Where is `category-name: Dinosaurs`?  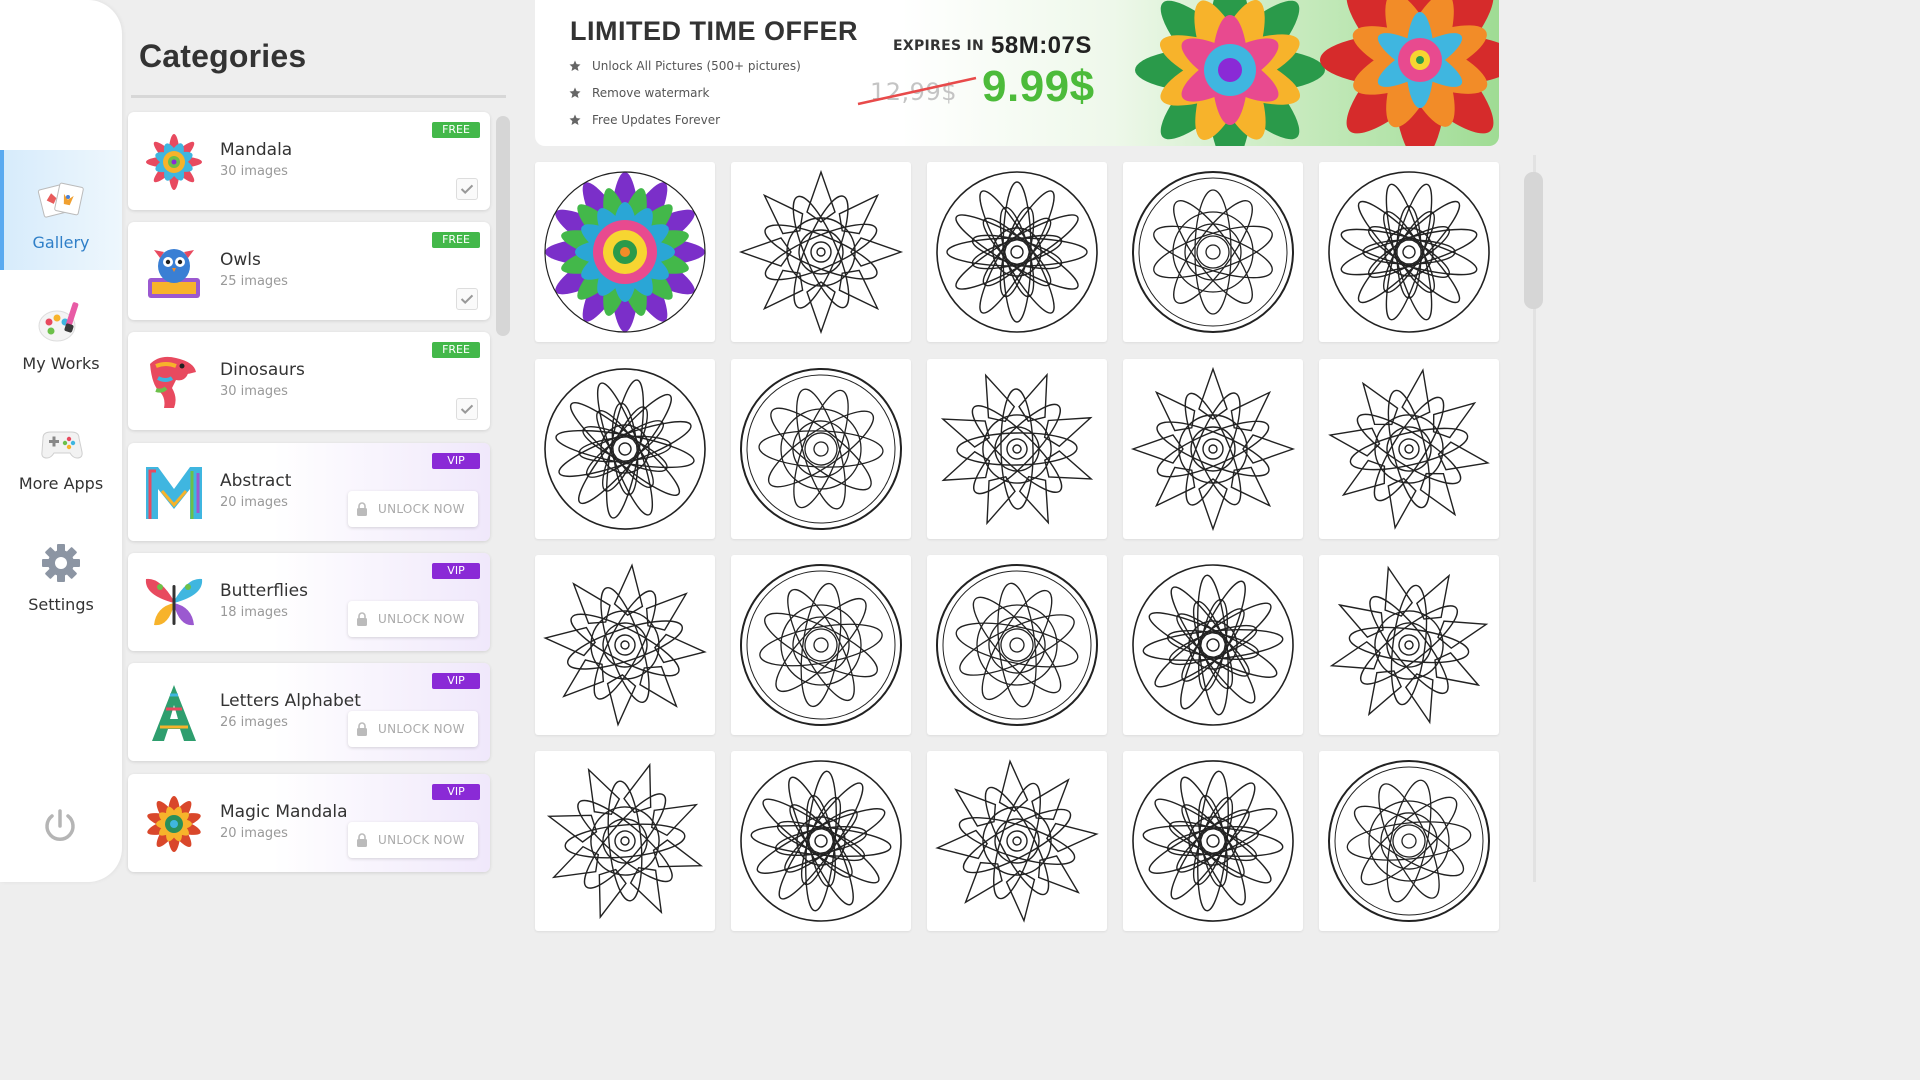 category-name: Dinosaurs is located at coordinates (262, 370).